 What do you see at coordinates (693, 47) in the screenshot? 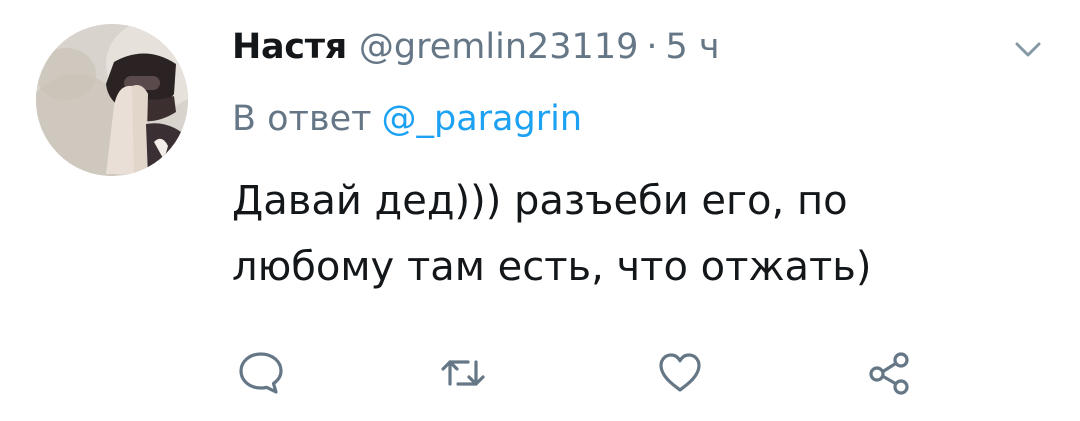
I see `timestamp: 5 ч` at bounding box center [693, 47].